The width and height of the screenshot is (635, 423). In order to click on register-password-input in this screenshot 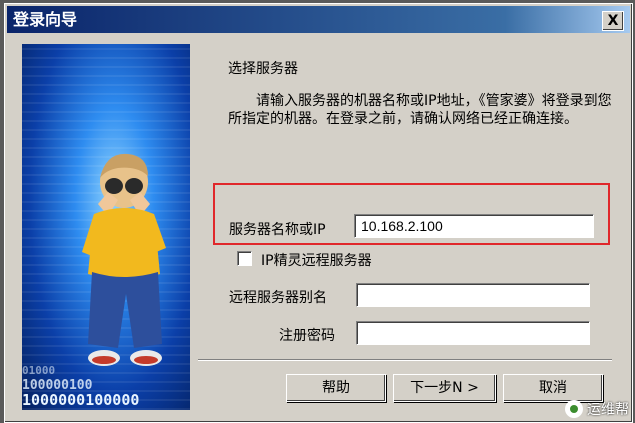, I will do `click(473, 333)`.